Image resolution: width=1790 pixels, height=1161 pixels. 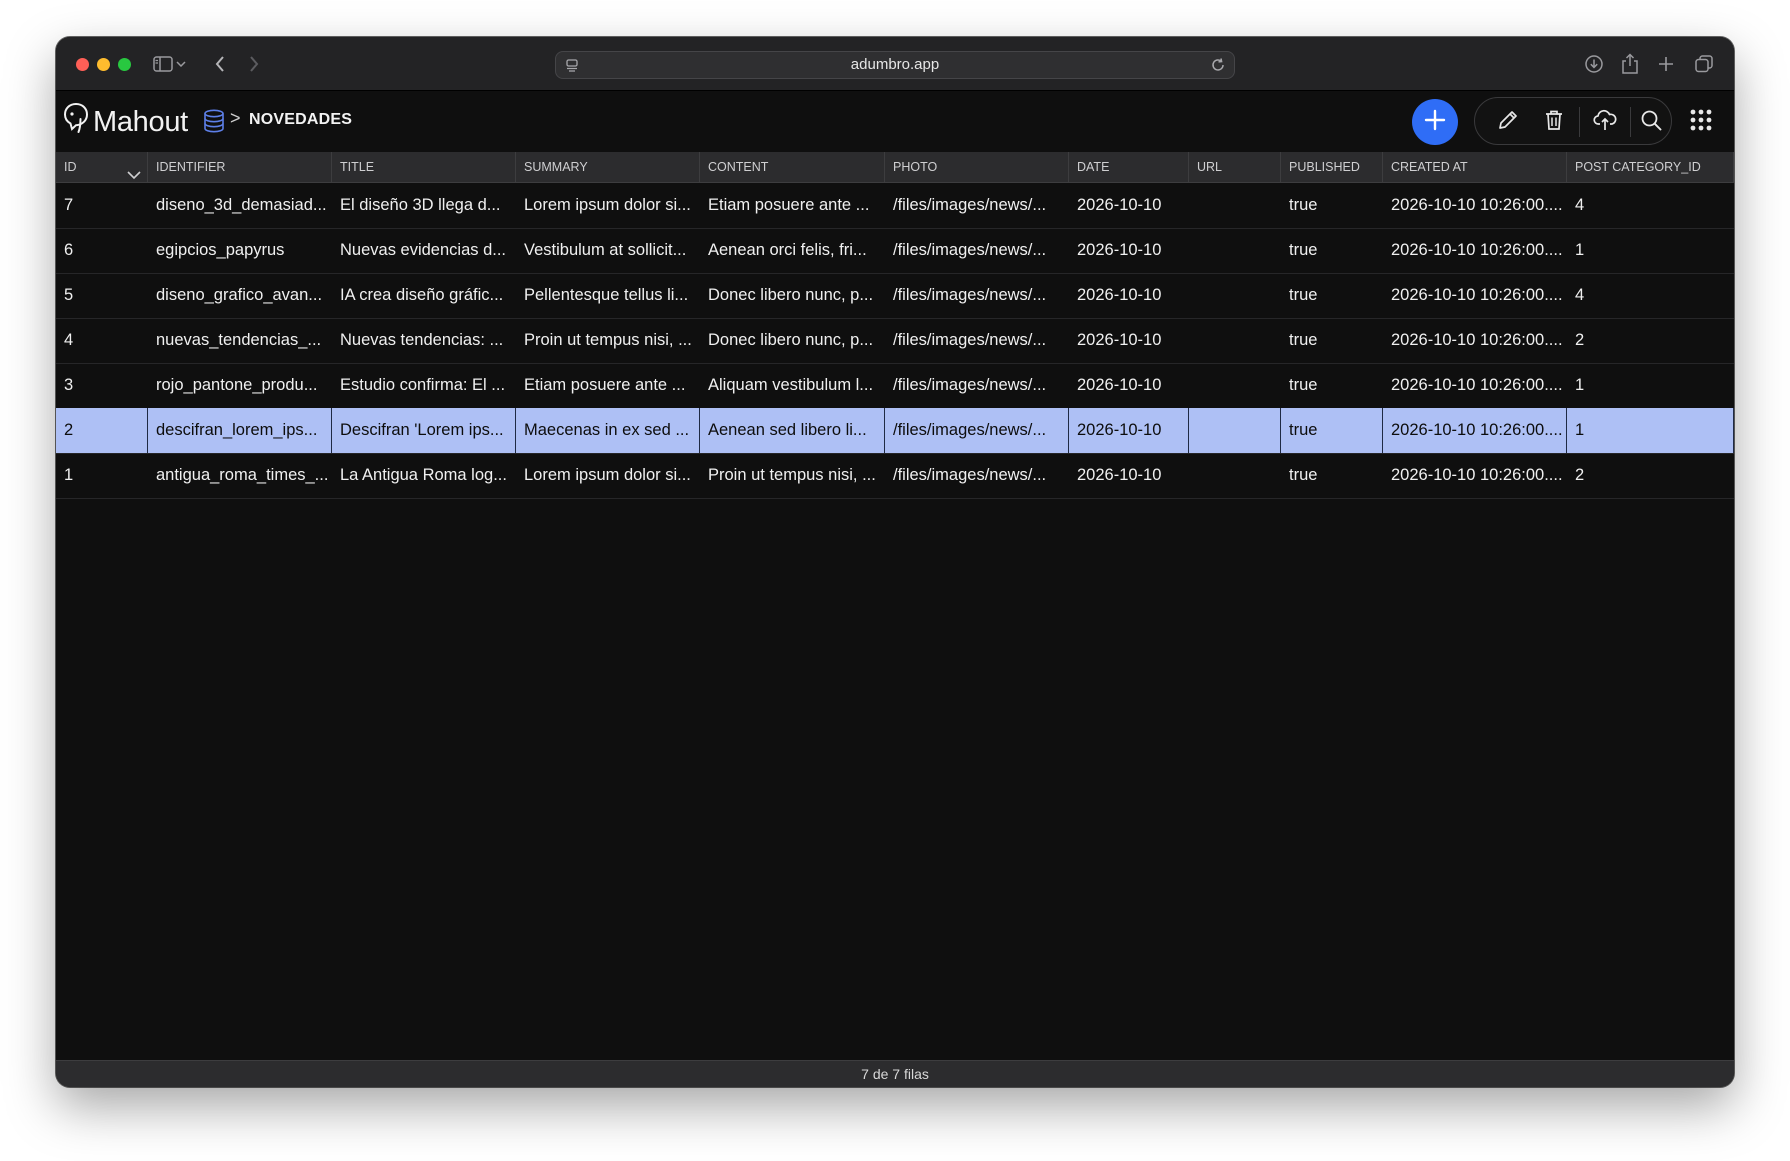 What do you see at coordinates (102, 385) in the screenshot?
I see `table-cell: 3` at bounding box center [102, 385].